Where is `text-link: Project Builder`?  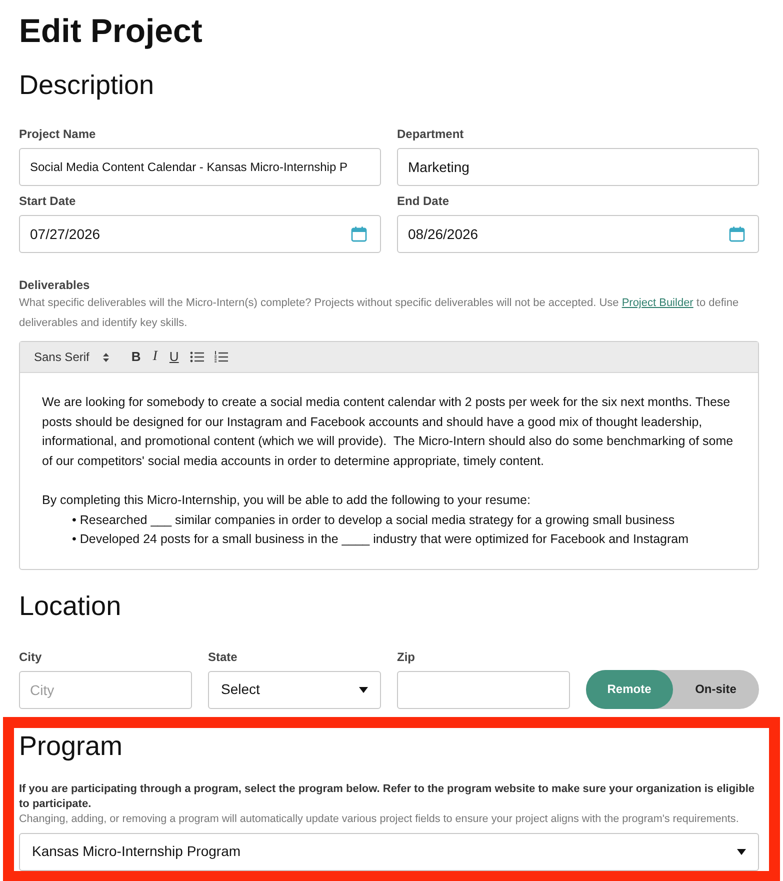
text-link: Project Builder is located at coordinates (658, 303).